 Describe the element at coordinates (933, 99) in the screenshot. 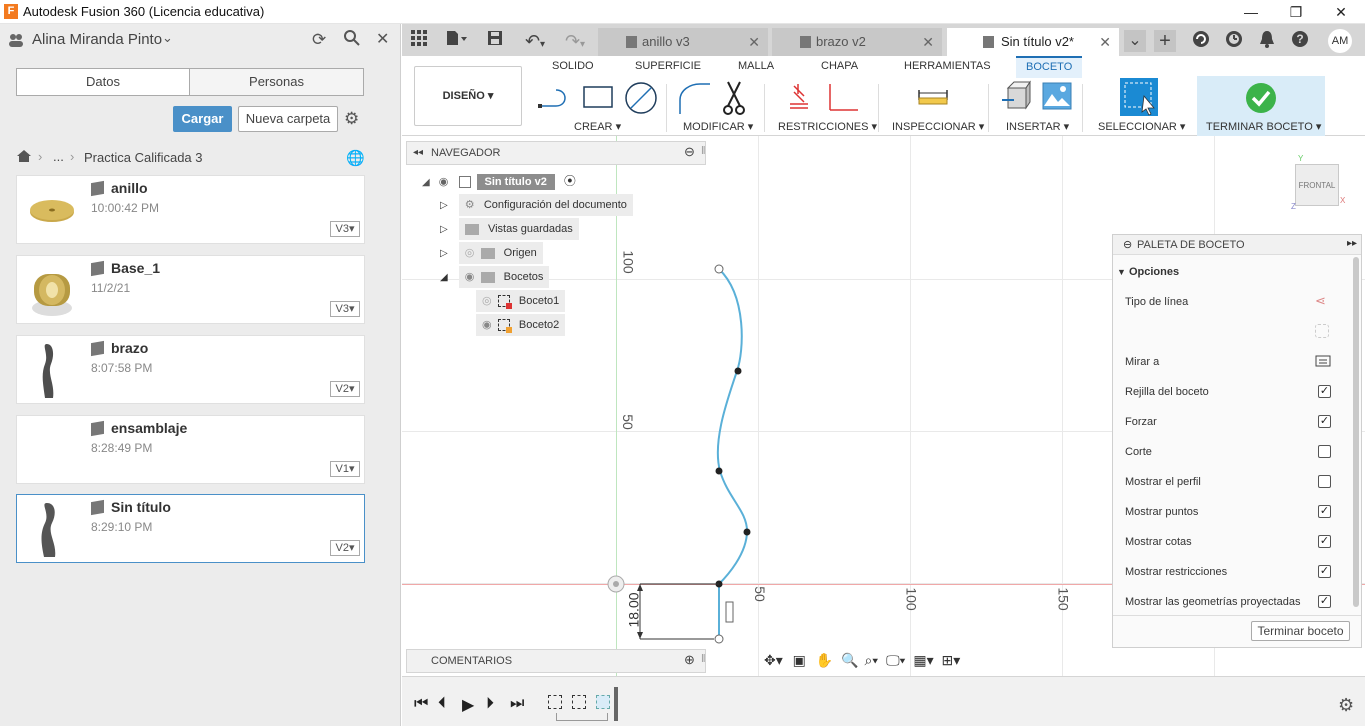

I see `measure-ruler-icon` at that location.